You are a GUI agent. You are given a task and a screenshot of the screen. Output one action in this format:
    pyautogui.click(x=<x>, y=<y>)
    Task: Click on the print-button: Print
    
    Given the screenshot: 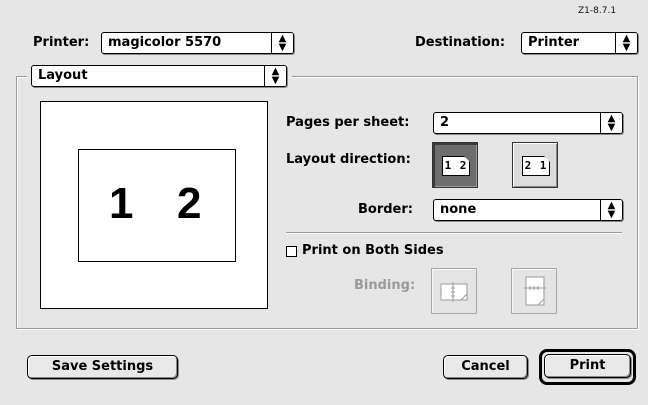 What is the action you would take?
    pyautogui.click(x=587, y=366)
    